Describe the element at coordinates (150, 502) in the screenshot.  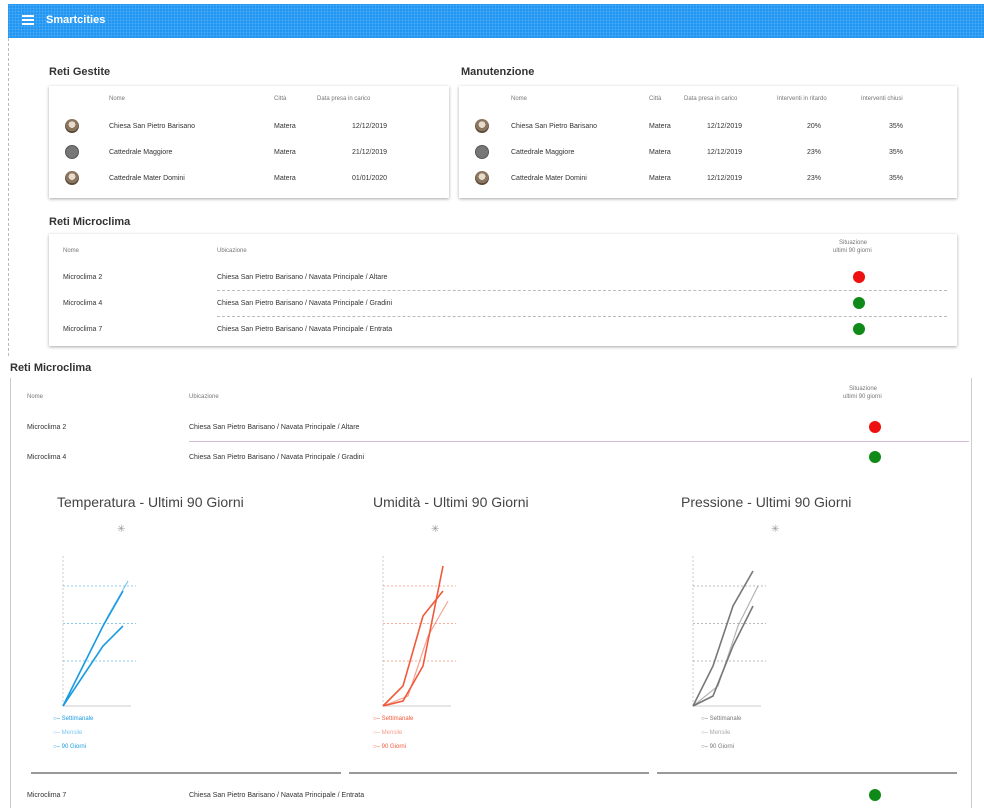
I see `chart-title-temperatura: Temperatura - Ultimi 90 Giorni` at that location.